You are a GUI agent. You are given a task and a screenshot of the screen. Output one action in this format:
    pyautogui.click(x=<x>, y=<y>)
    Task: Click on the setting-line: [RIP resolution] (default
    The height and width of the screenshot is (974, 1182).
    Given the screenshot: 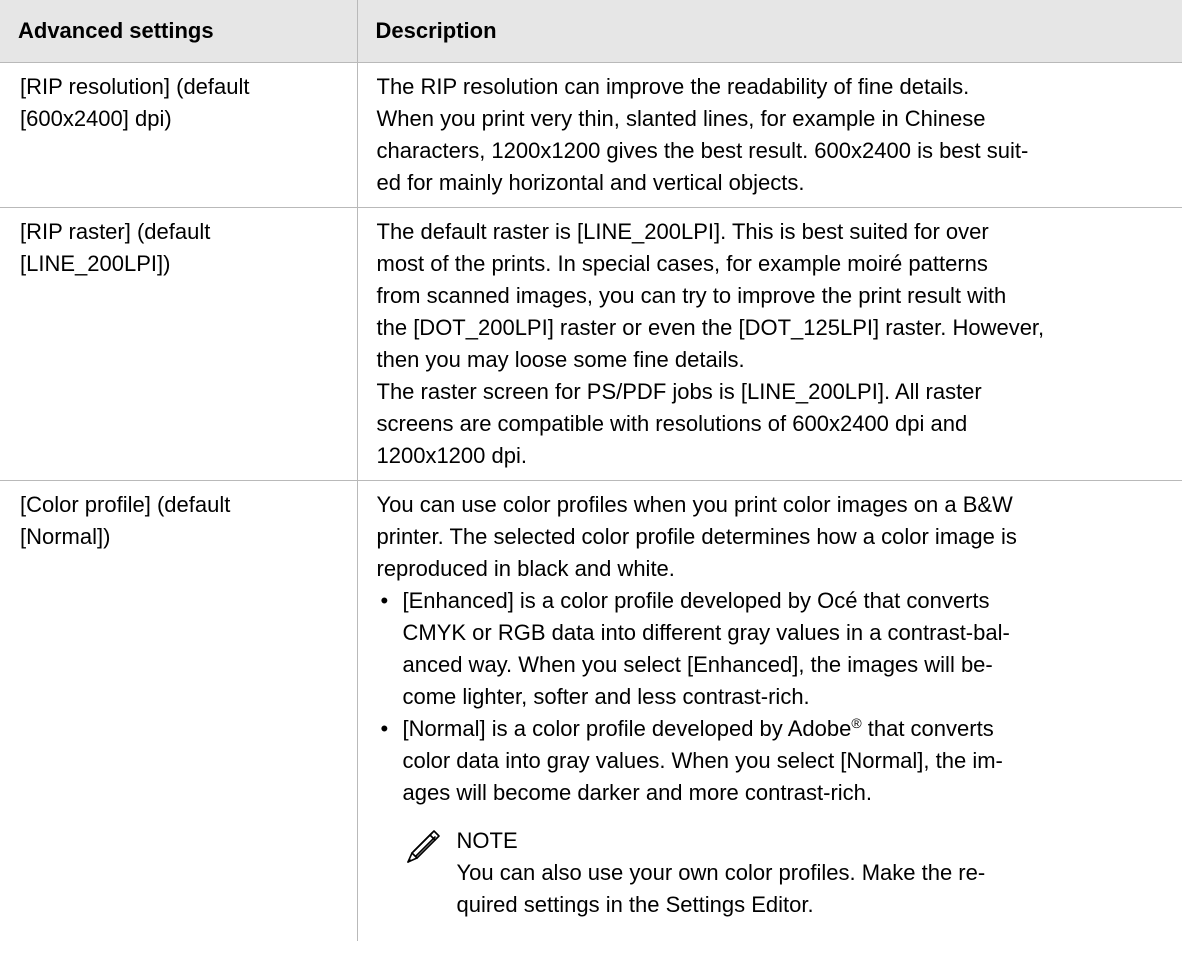 What is the action you would take?
    pyautogui.click(x=135, y=86)
    